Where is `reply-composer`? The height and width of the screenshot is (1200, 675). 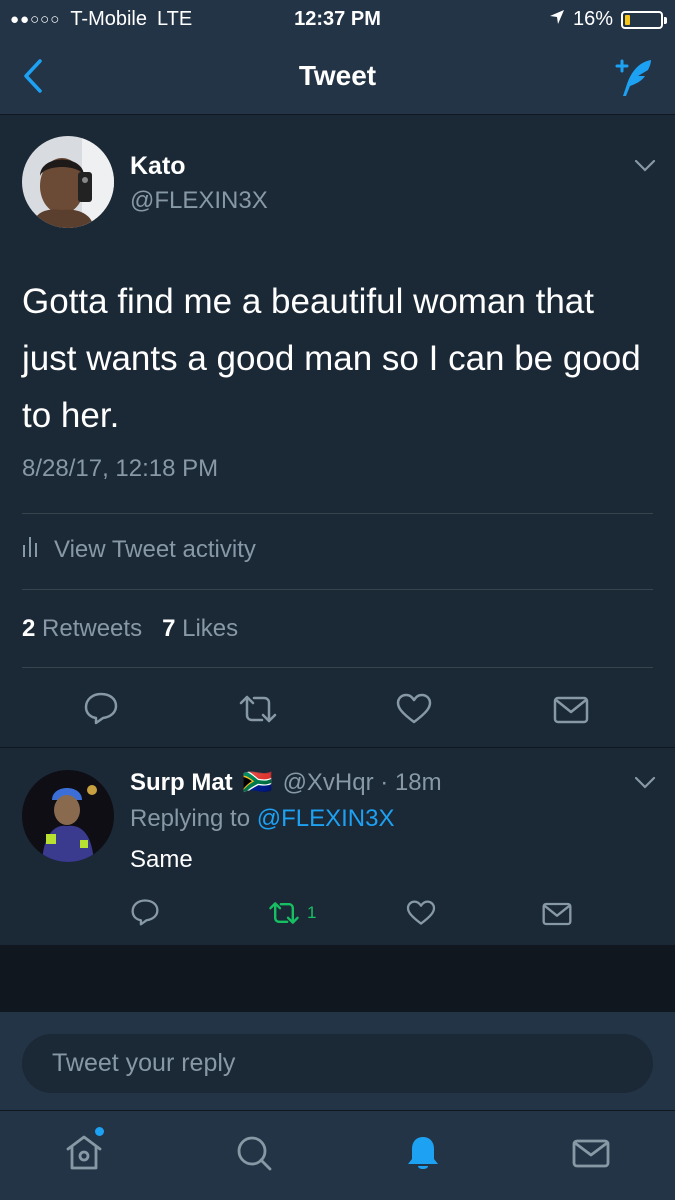
reply-composer is located at coordinates (337, 1061).